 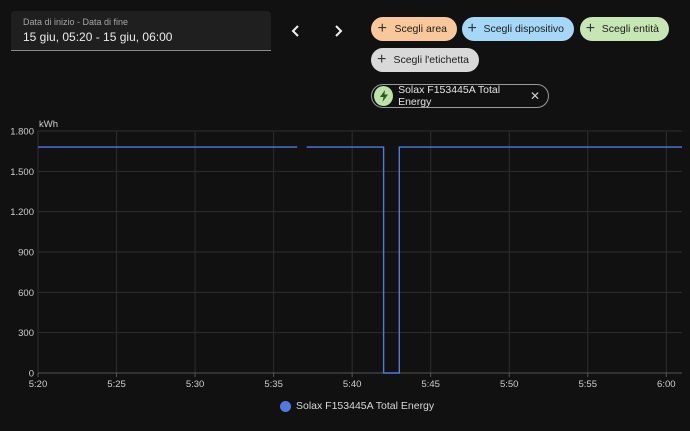 I want to click on x-tick-label: 5:45, so click(x=430, y=384).